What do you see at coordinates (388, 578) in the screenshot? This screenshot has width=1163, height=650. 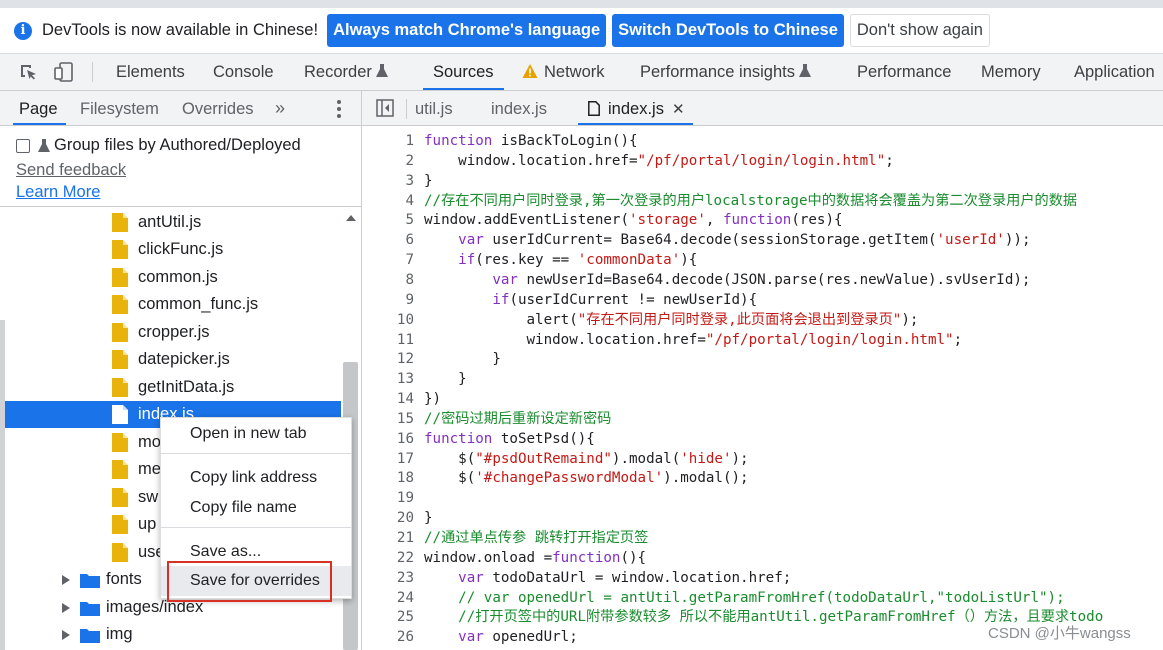 I see `line-number: 23` at bounding box center [388, 578].